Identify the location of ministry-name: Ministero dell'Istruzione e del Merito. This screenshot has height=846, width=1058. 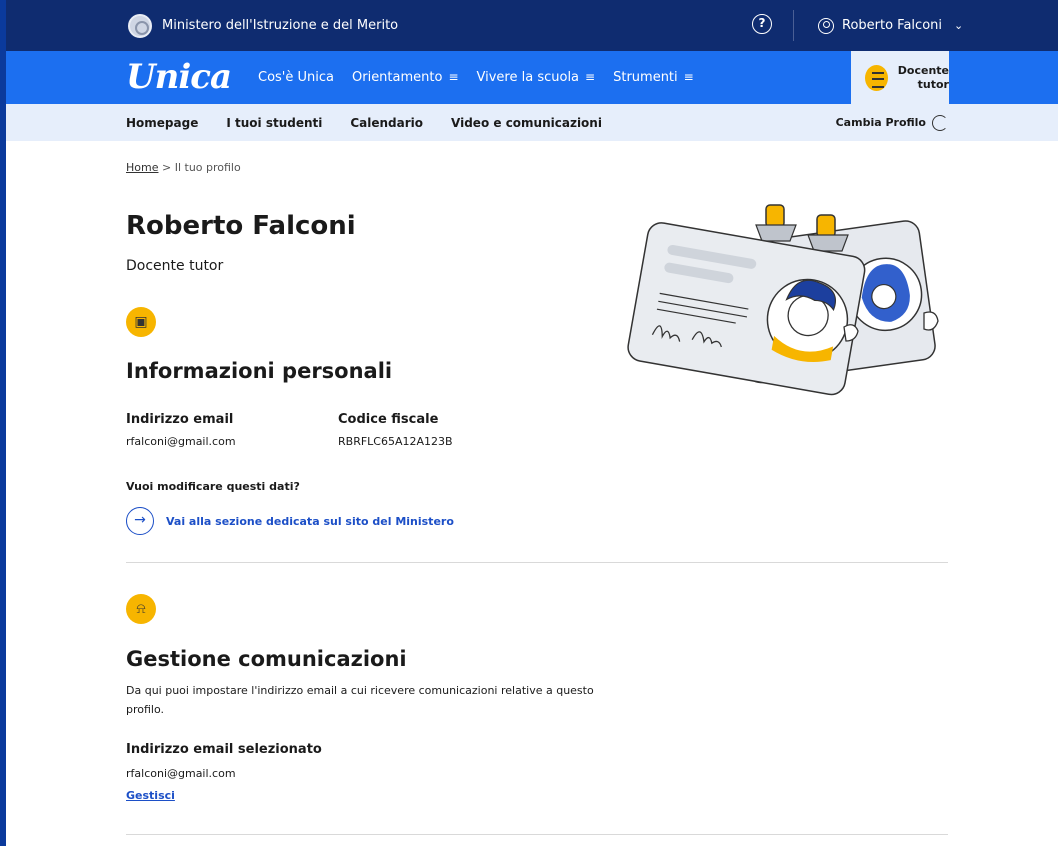
(280, 25).